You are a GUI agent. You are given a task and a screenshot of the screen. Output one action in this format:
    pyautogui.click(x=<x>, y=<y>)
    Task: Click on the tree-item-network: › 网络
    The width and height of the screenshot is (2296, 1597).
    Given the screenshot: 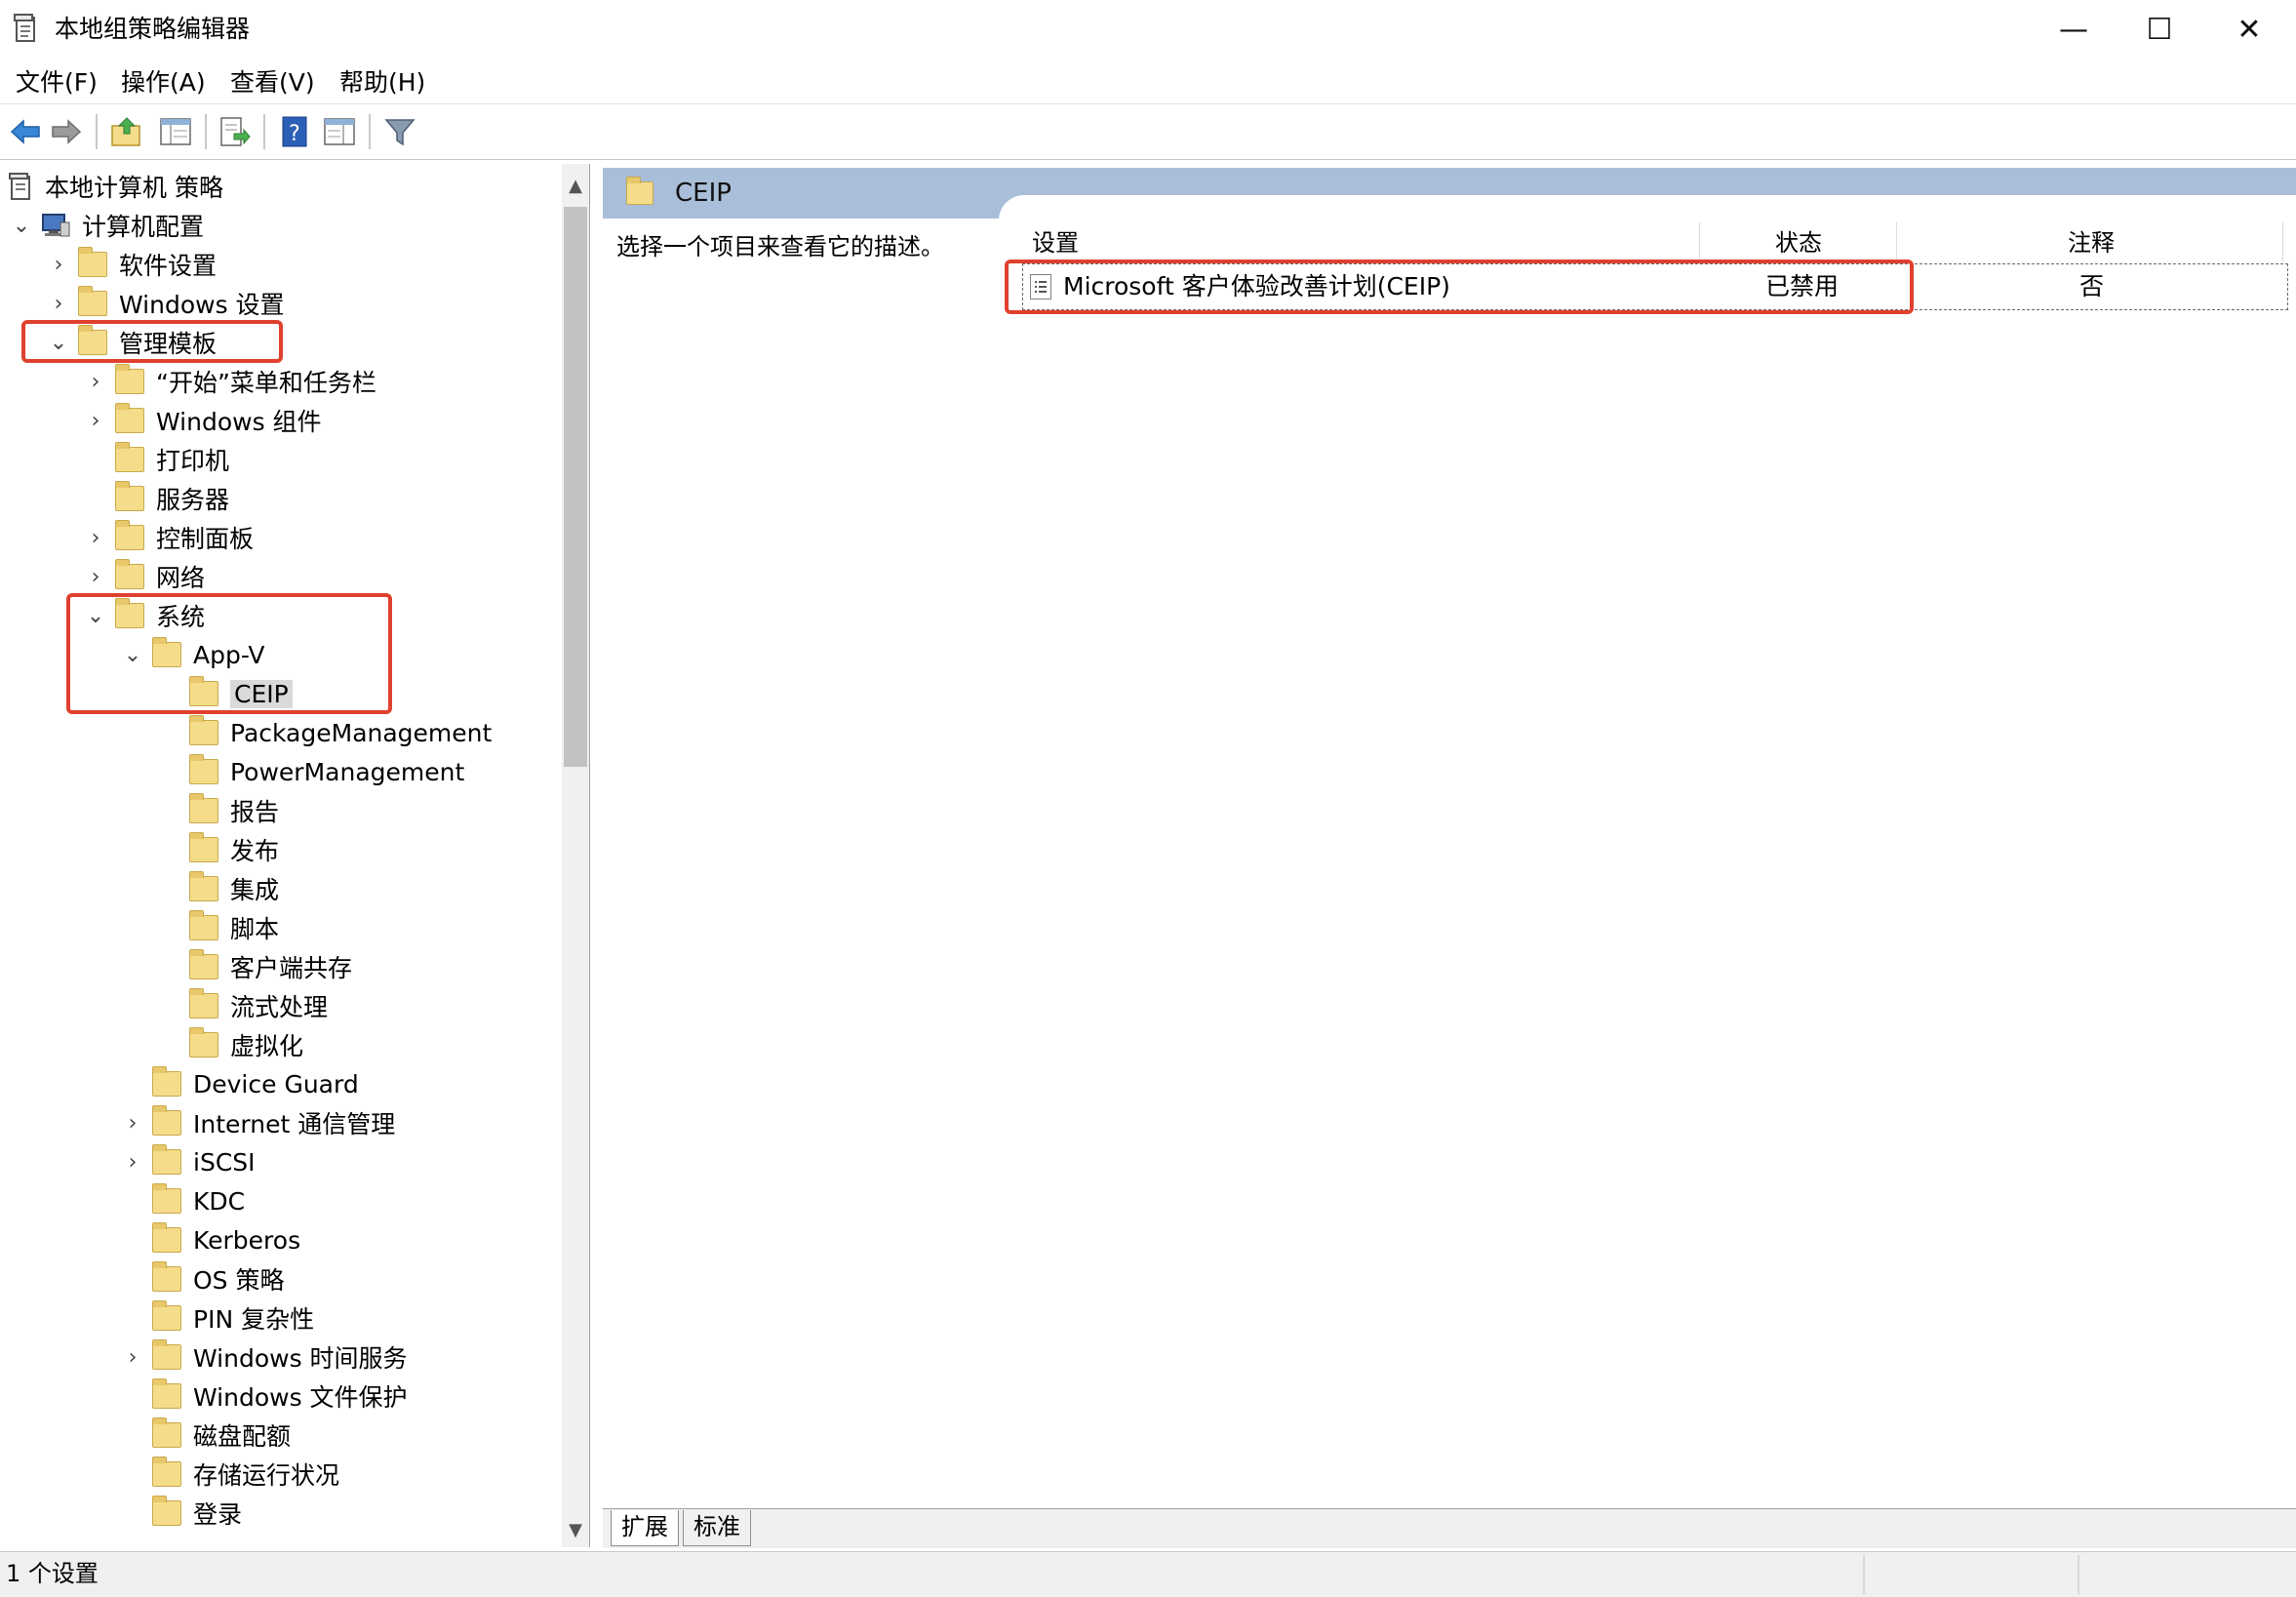 What is the action you would take?
    pyautogui.click(x=143, y=576)
    